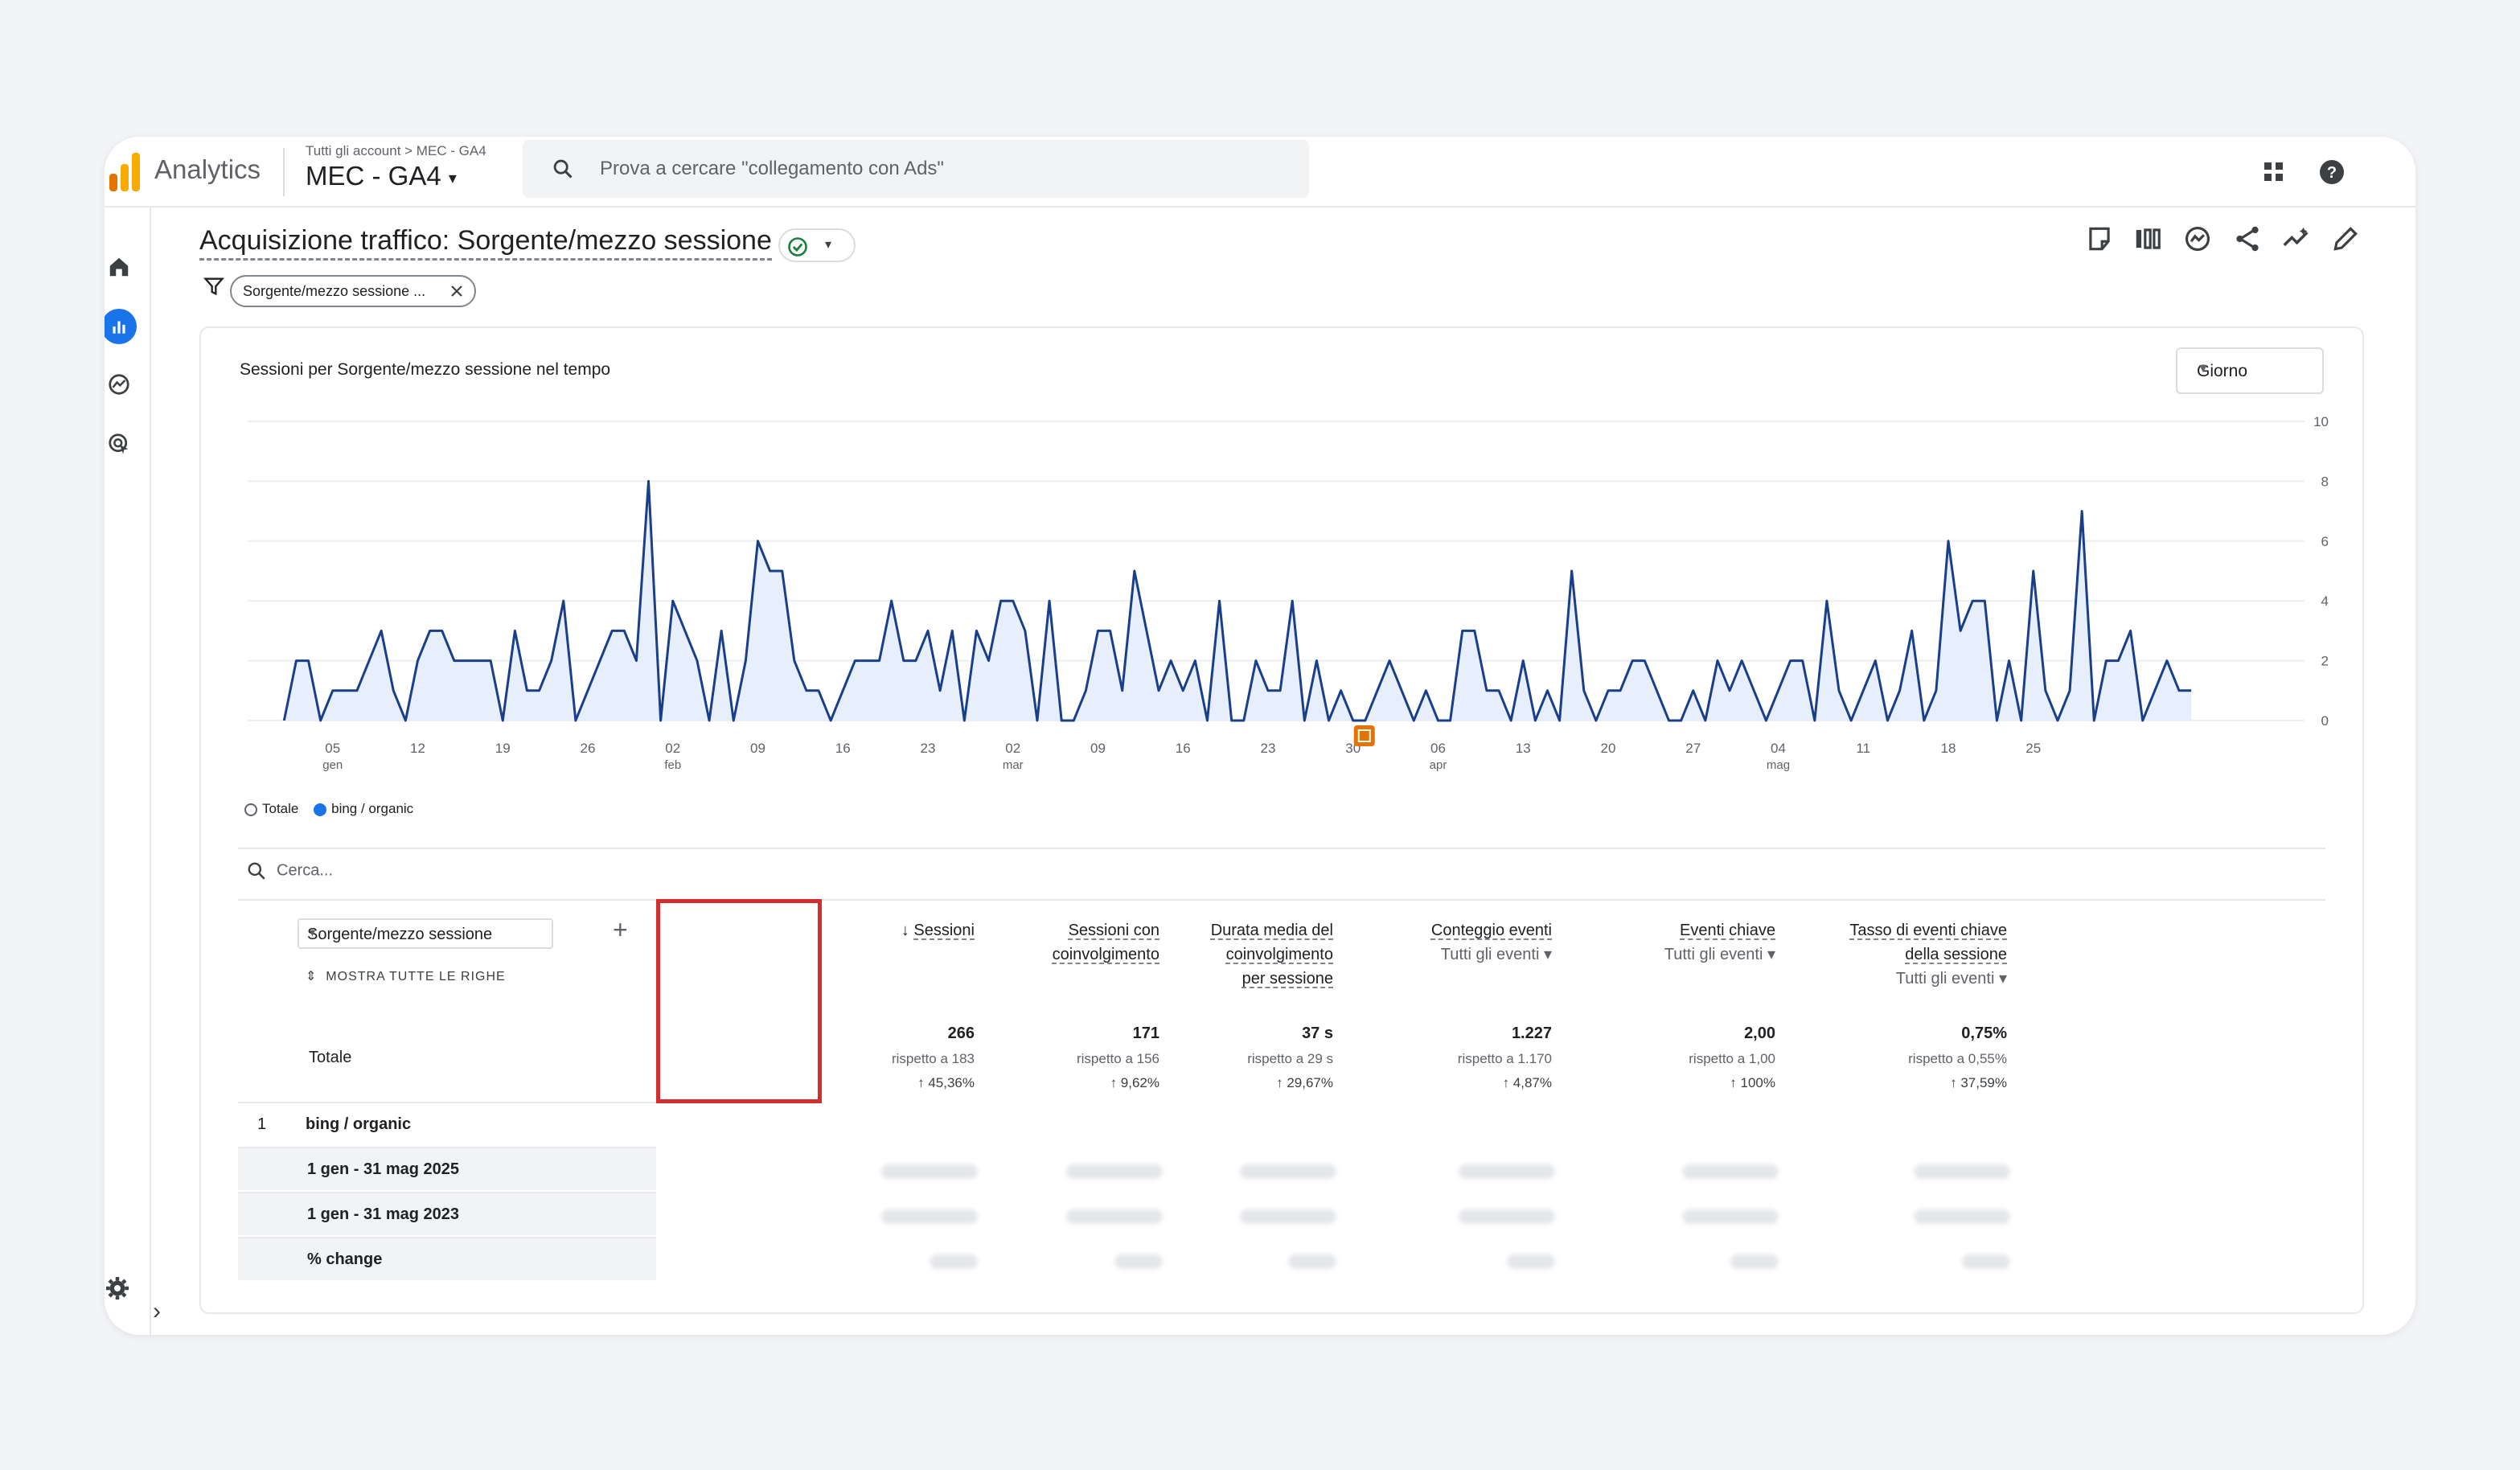 This screenshot has height=1470, width=2520. I want to click on x-tick-label: 12, so click(417, 748).